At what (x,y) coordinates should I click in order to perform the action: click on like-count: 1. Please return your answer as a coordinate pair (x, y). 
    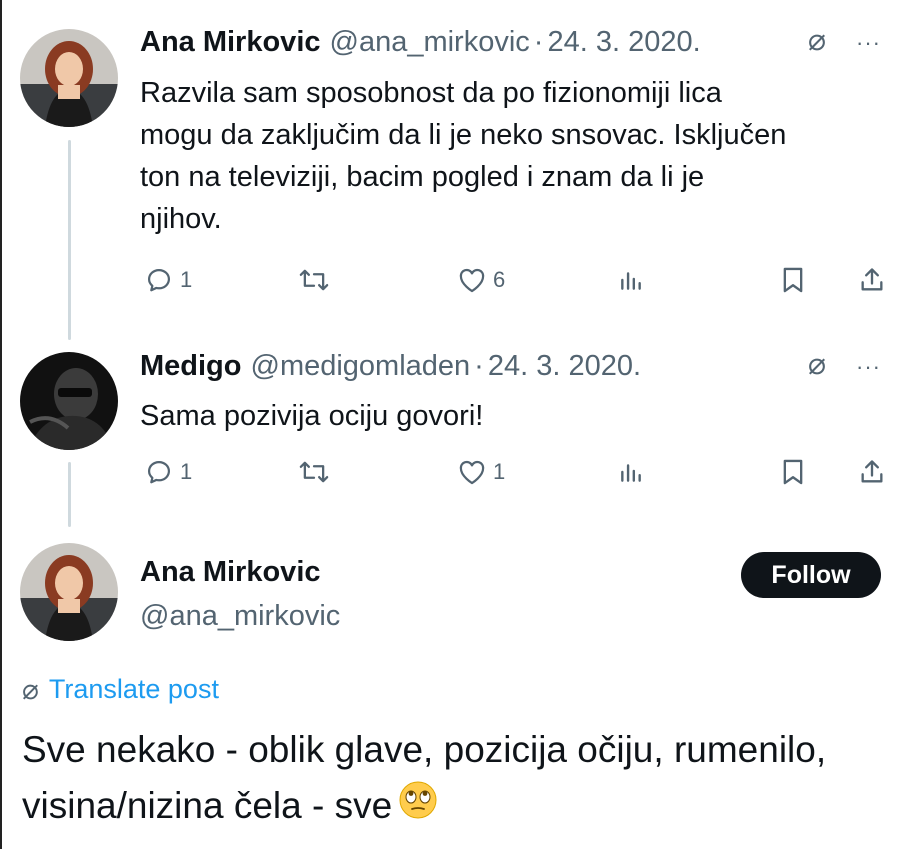
    Looking at the image, I should click on (499, 471).